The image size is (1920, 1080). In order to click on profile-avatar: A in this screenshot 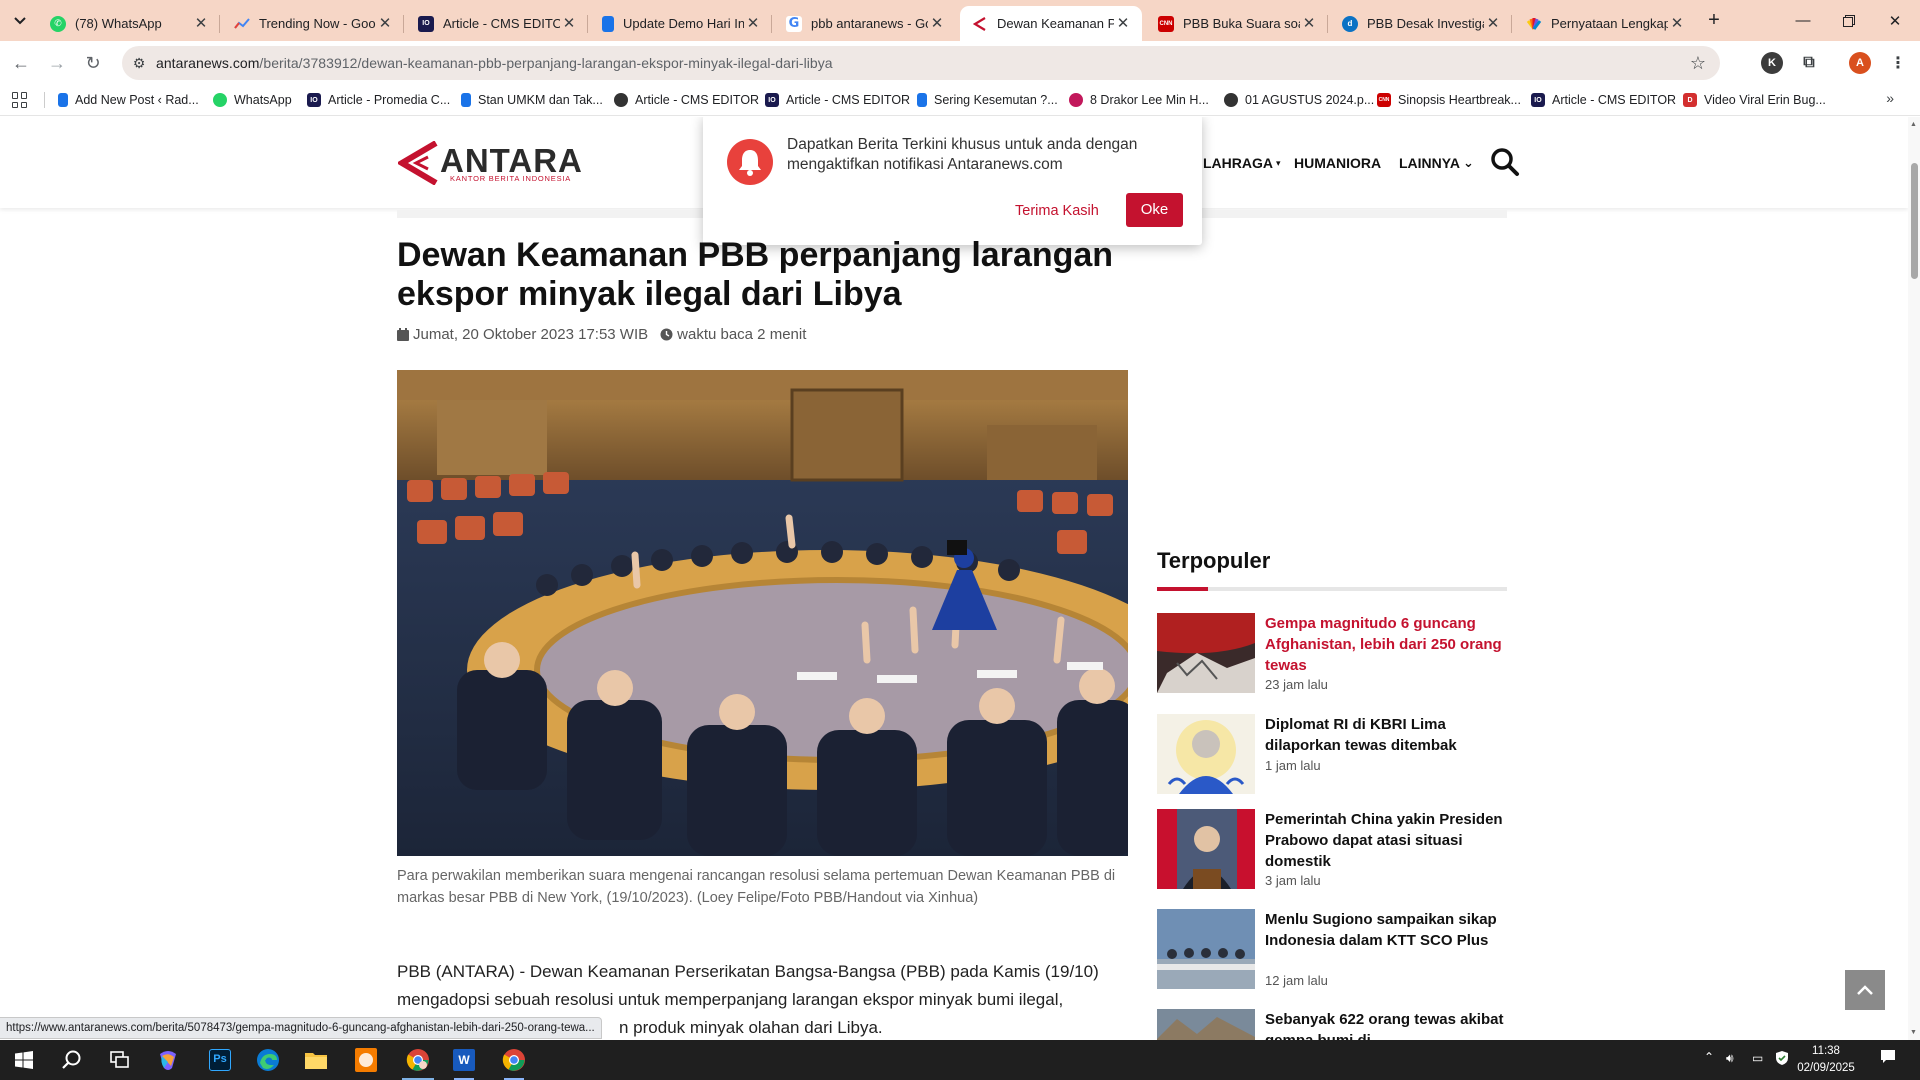, I will do `click(1860, 63)`.